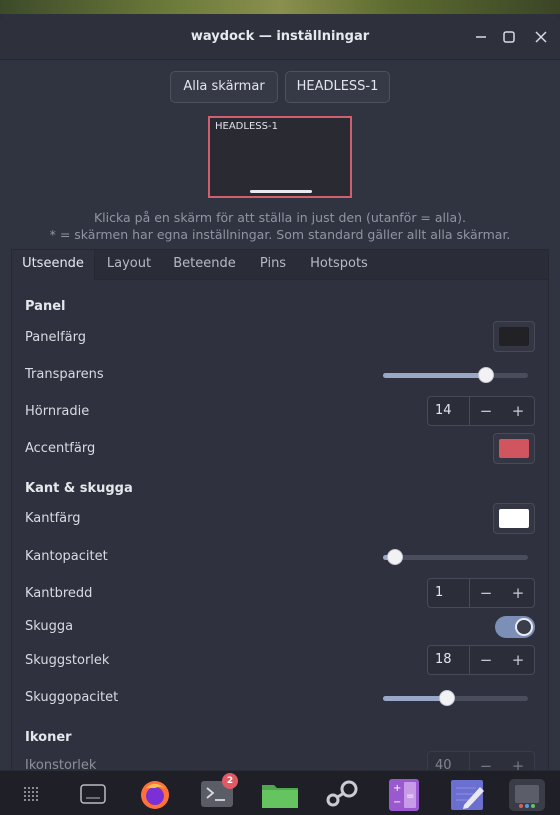  I want to click on icon-size-increment-button: +, so click(518, 761).